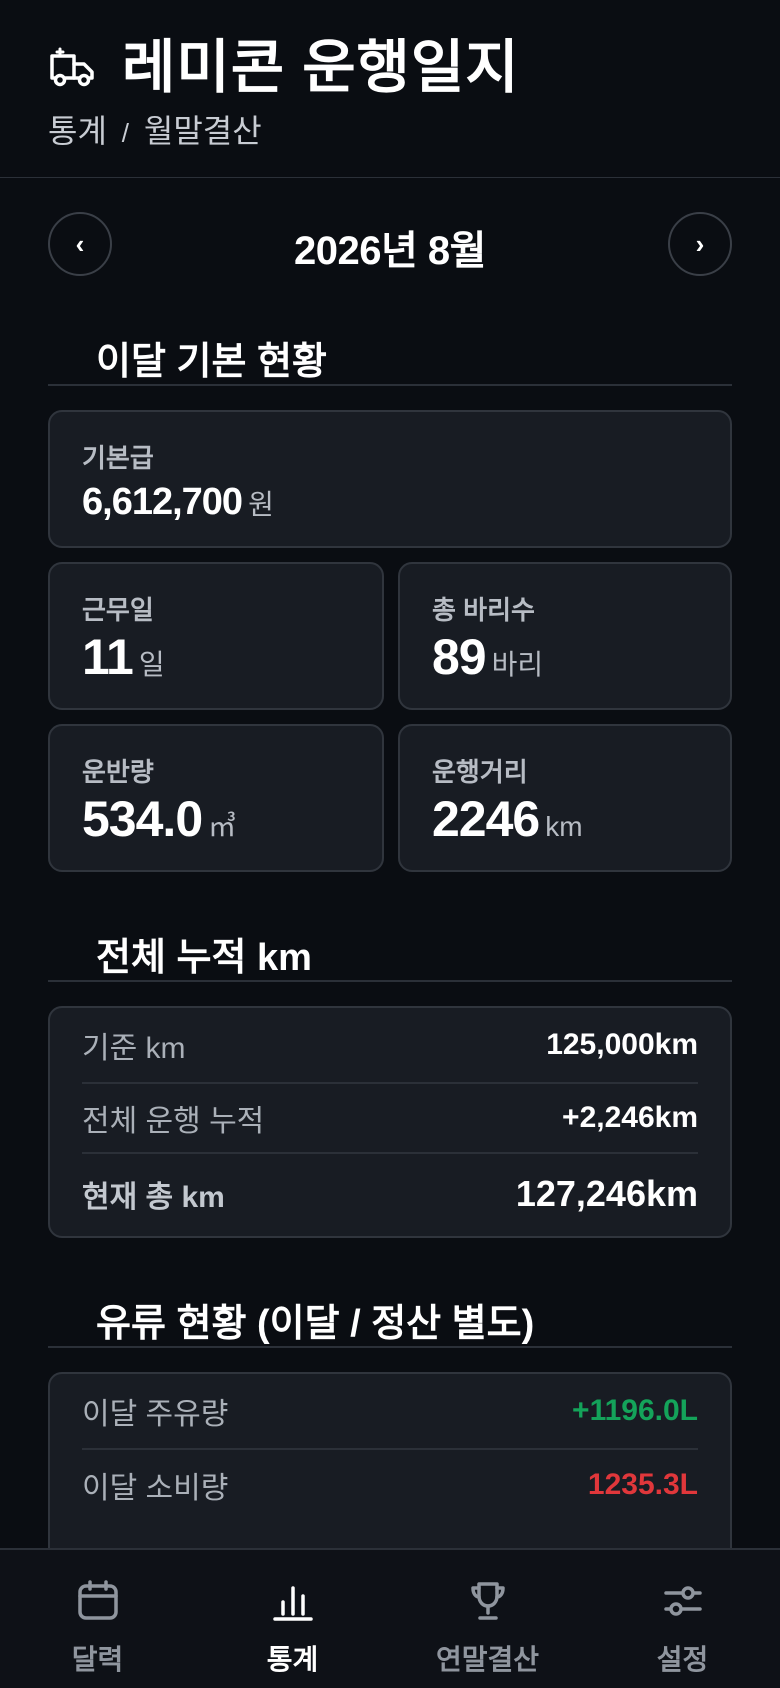 The width and height of the screenshot is (780, 1688). What do you see at coordinates (202, 131) in the screenshot?
I see `breadcrumb-current: 월말결산` at bounding box center [202, 131].